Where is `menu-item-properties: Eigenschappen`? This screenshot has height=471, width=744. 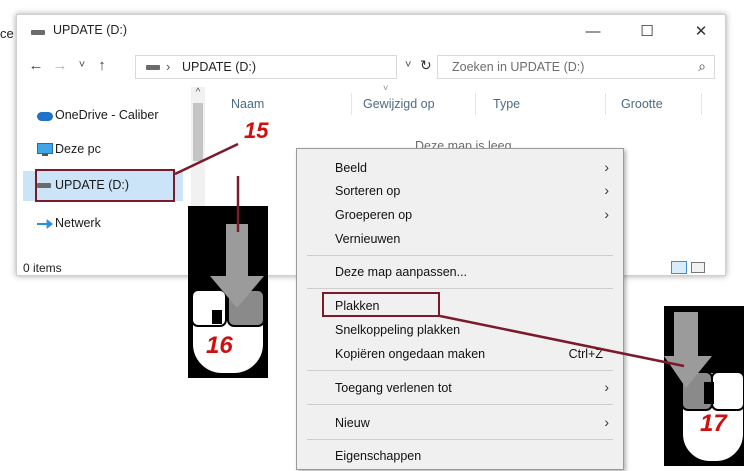 menu-item-properties: Eigenschappen is located at coordinates (460, 456).